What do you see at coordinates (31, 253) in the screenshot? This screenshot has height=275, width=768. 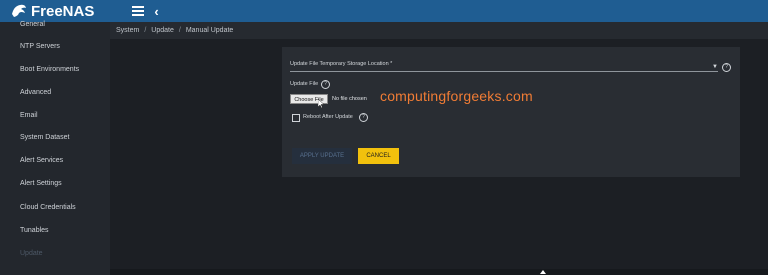 I see `sidebar-item-update: Update` at bounding box center [31, 253].